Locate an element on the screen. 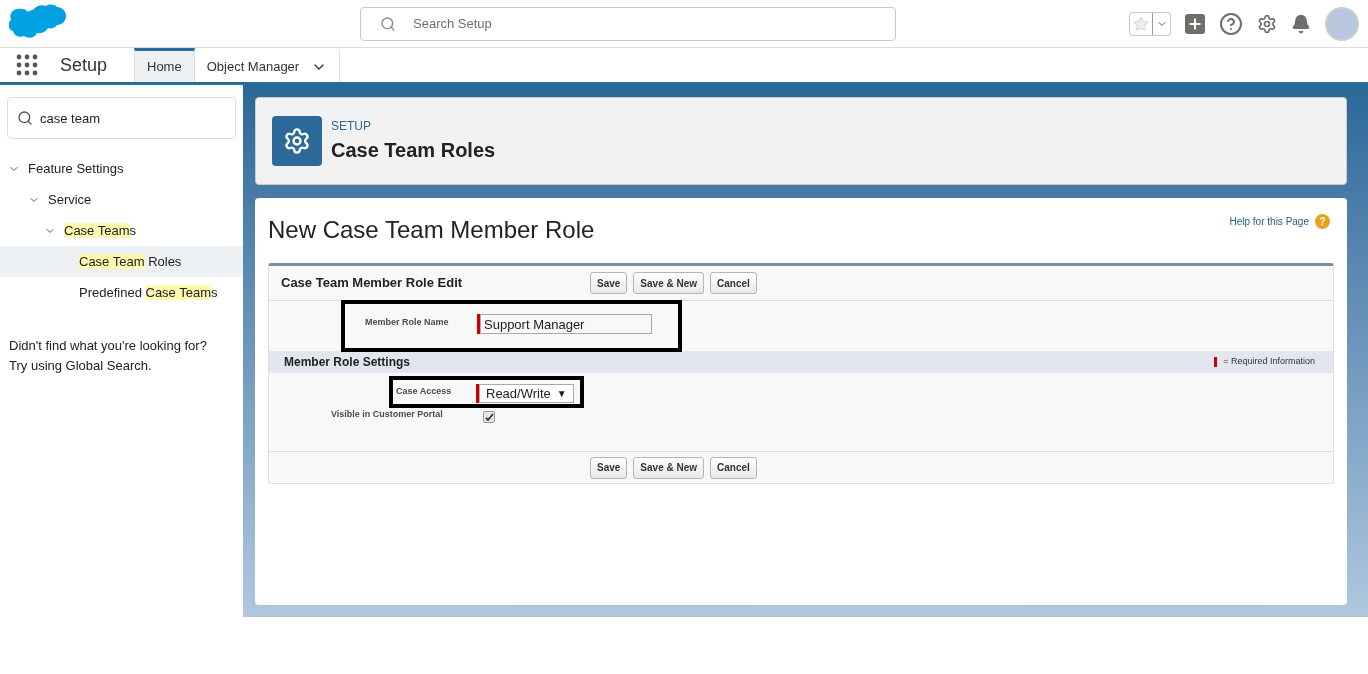 The height and width of the screenshot is (674, 1368). eyebrow-text: SETUP is located at coordinates (351, 126).